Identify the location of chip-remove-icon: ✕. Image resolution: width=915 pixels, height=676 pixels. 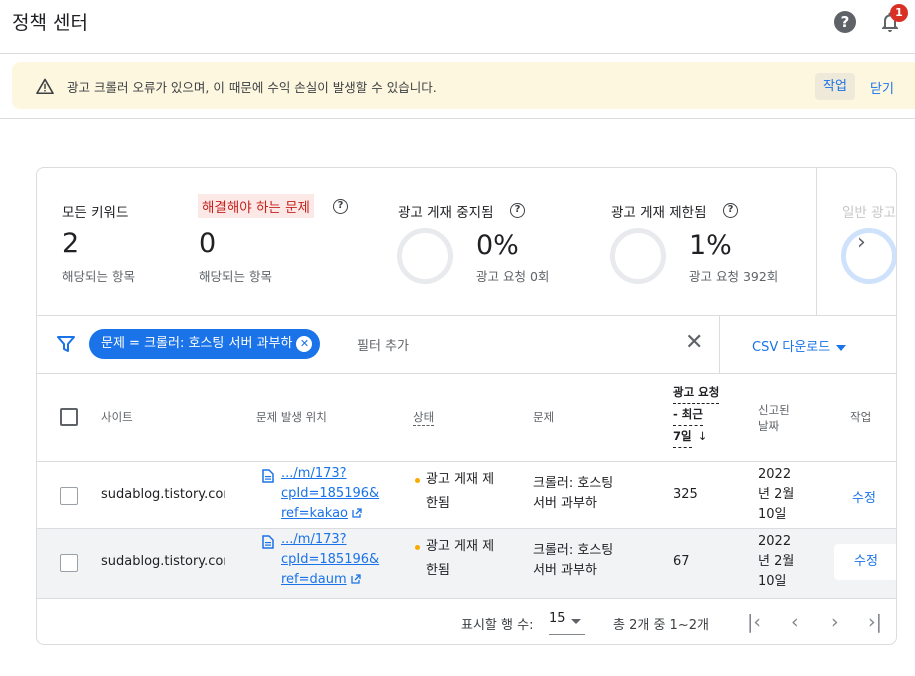
(304, 344).